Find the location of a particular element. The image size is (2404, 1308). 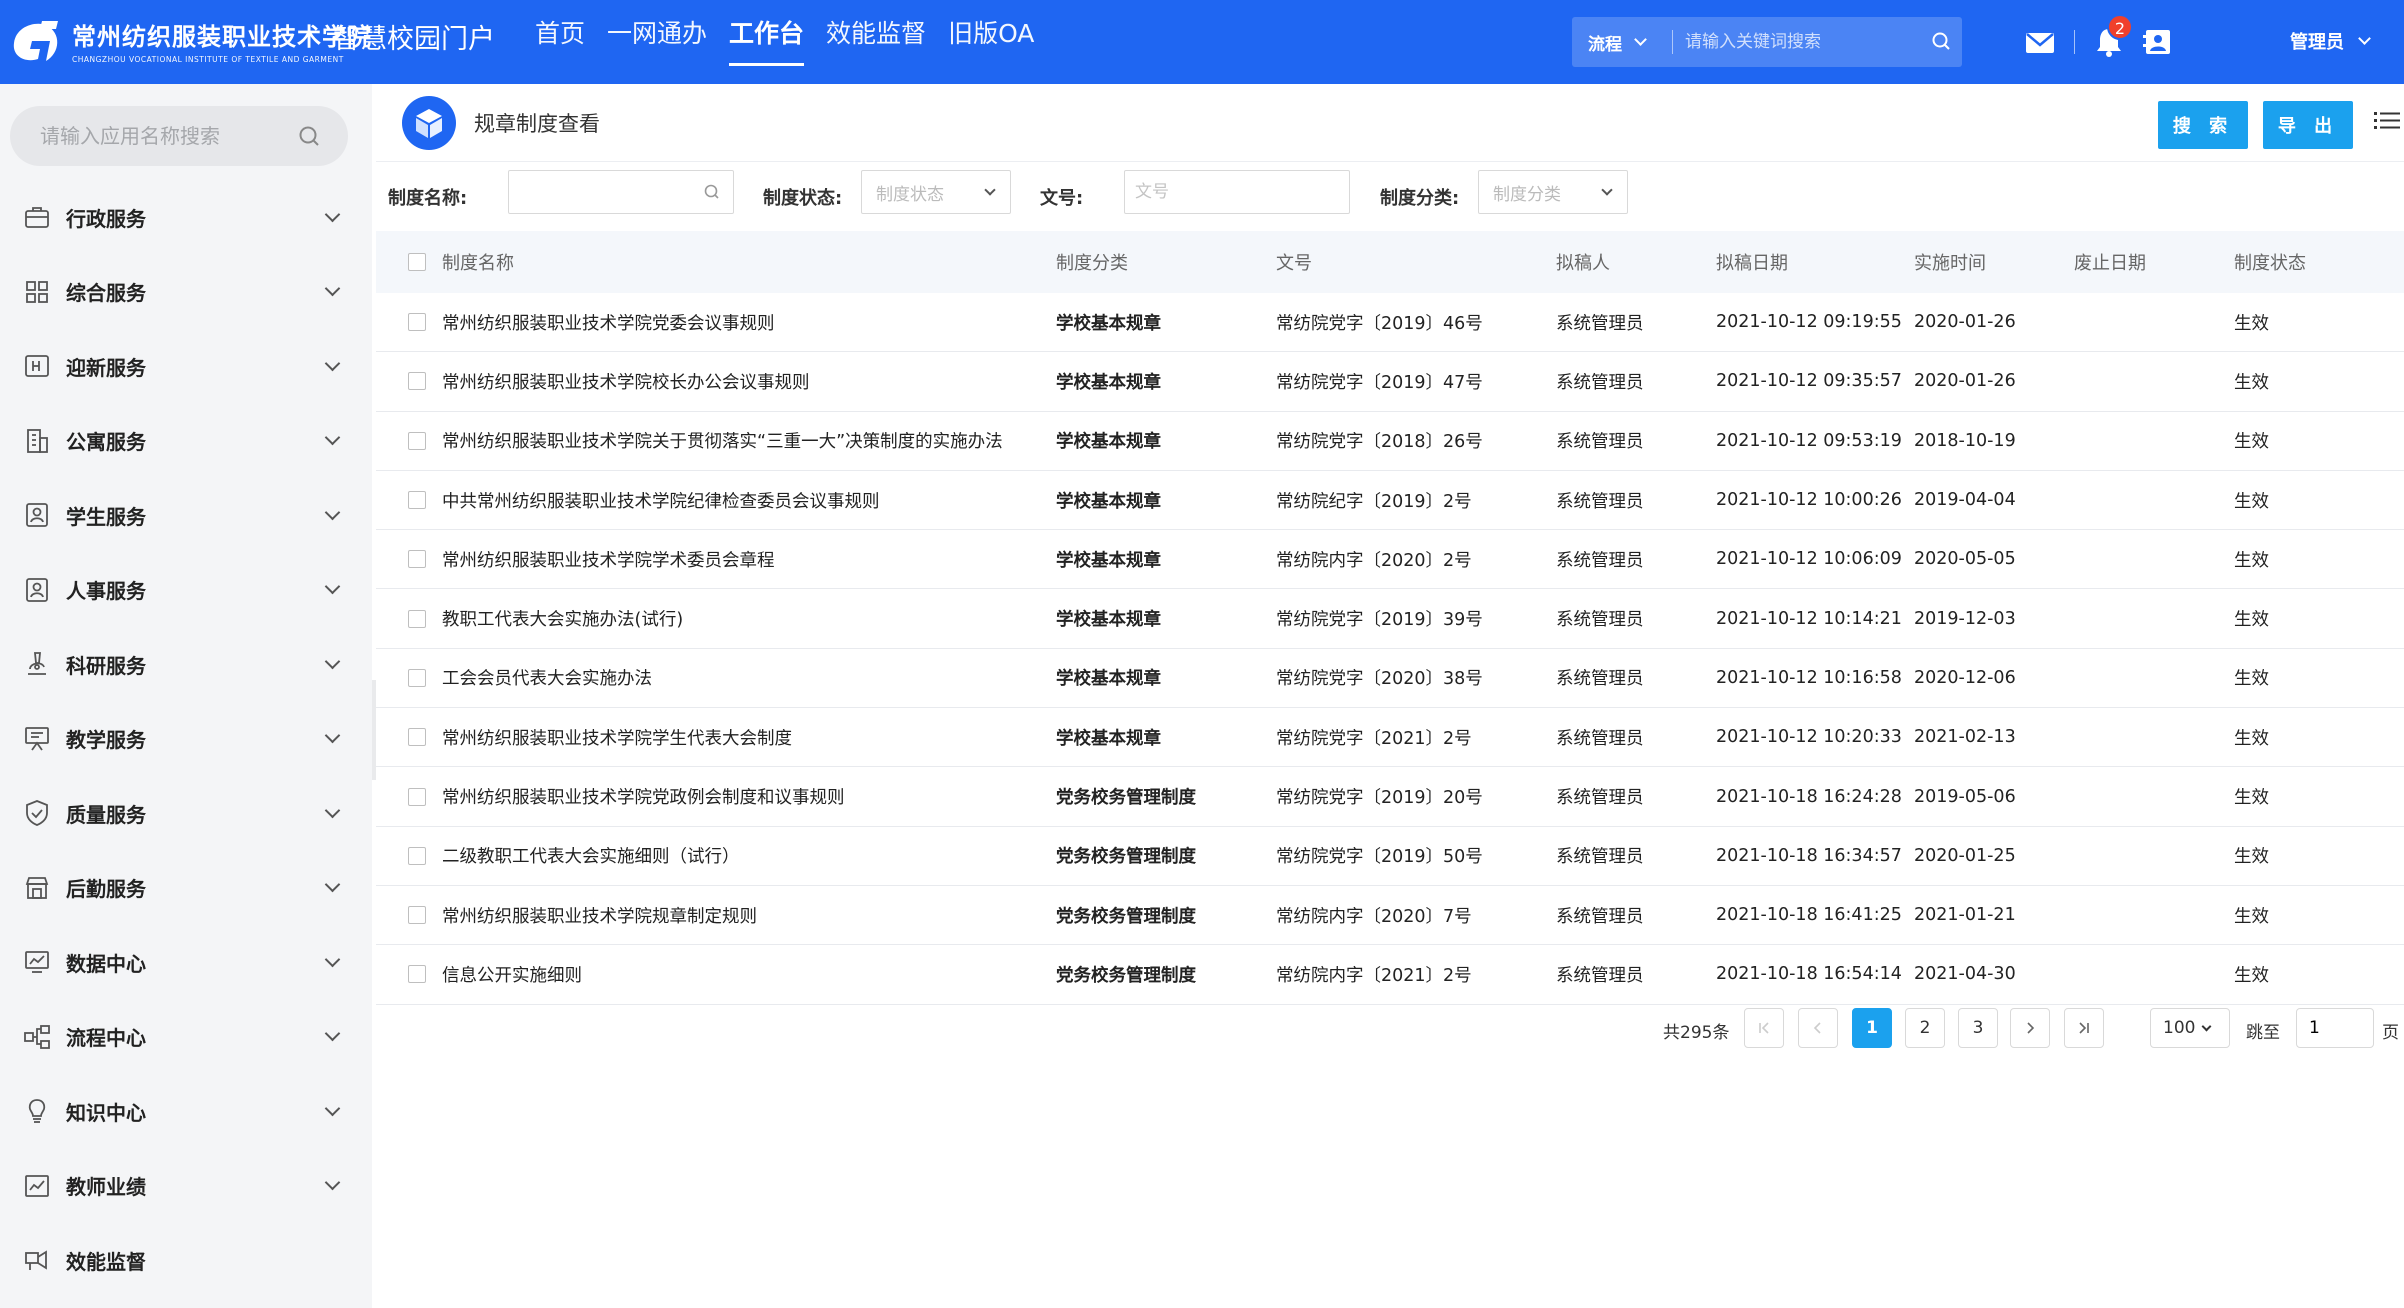

page-number-button: 1 is located at coordinates (1872, 1028).